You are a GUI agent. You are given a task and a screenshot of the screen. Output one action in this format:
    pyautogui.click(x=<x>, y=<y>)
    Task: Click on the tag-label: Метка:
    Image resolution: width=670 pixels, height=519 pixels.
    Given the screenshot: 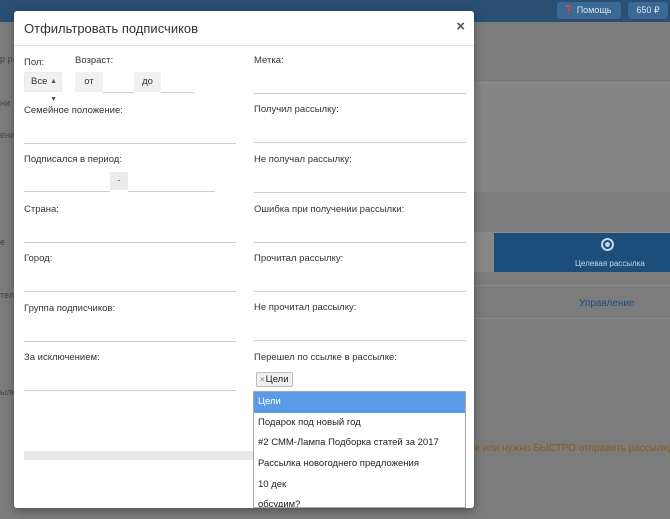 What is the action you would take?
    pyautogui.click(x=269, y=60)
    